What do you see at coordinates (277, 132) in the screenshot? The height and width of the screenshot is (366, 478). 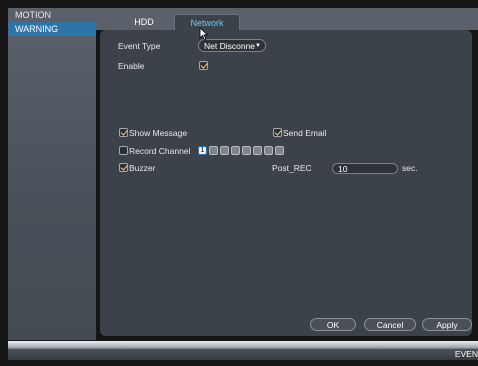 I see `send-email-checkbox` at bounding box center [277, 132].